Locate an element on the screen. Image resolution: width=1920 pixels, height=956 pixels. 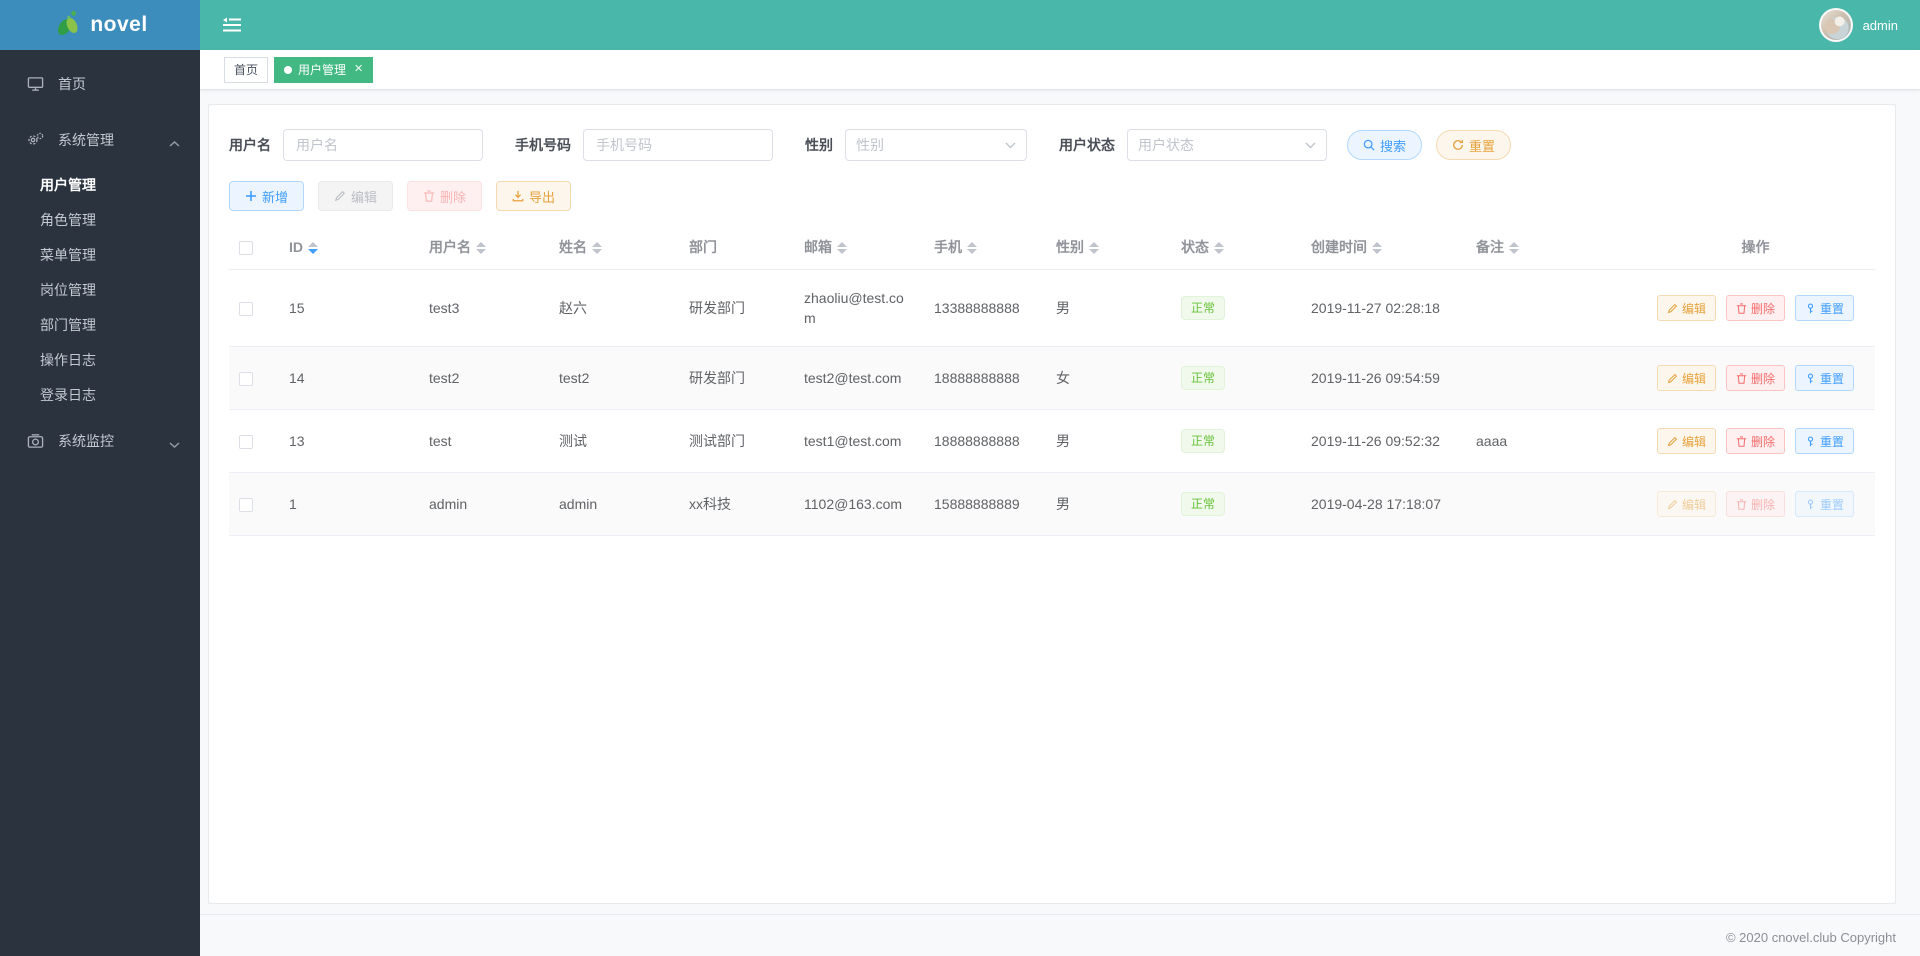
col-username: 用户名 is located at coordinates (484, 247).